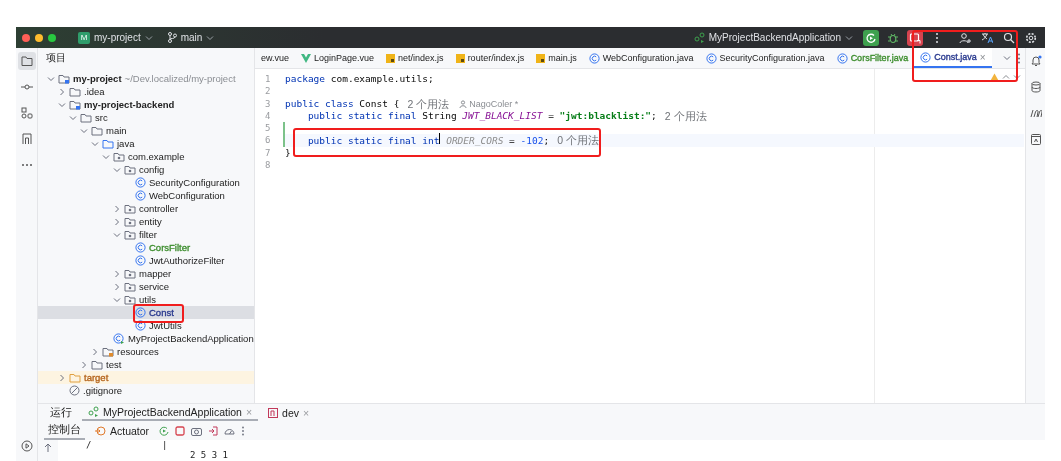 The width and height of the screenshot is (1061, 461). Describe the element at coordinates (268, 116) in the screenshot. I see `line-number: 4` at that location.